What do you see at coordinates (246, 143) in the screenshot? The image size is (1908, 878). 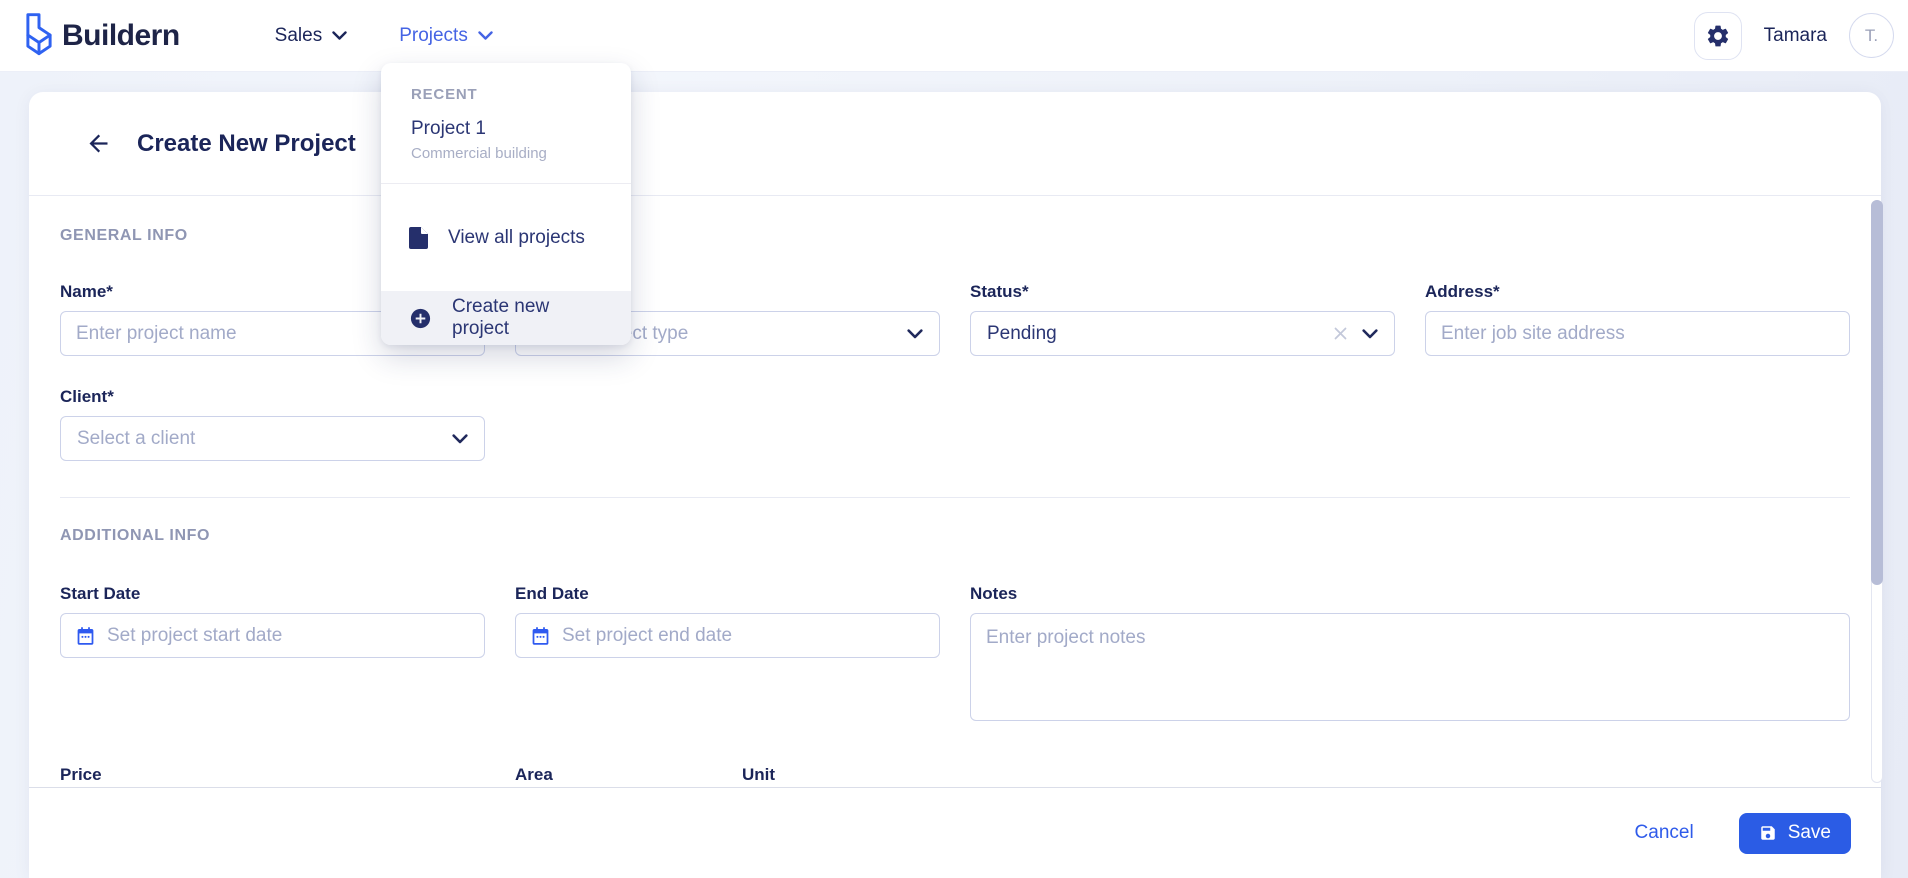 I see `page-title: Create New Project` at bounding box center [246, 143].